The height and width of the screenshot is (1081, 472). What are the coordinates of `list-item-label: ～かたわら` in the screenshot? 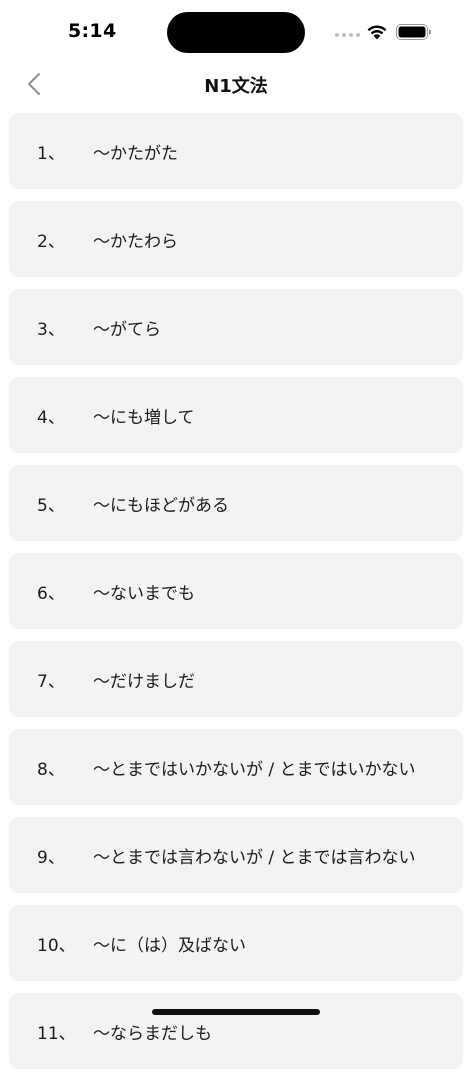 It's located at (135, 241).